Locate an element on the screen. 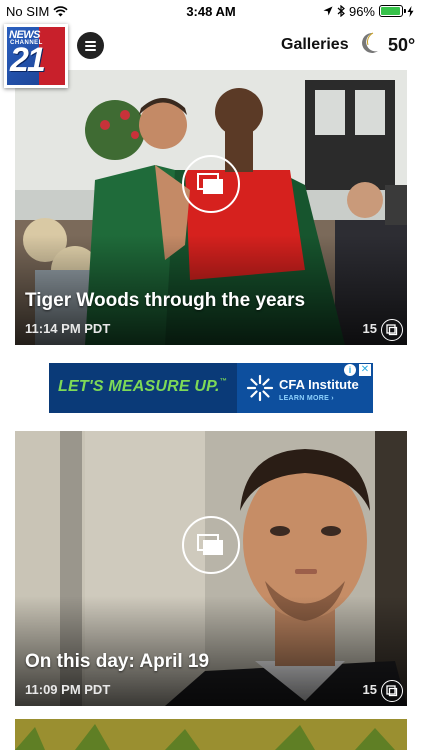 This screenshot has width=422, height=750. charging-bolt-icon is located at coordinates (410, 11).